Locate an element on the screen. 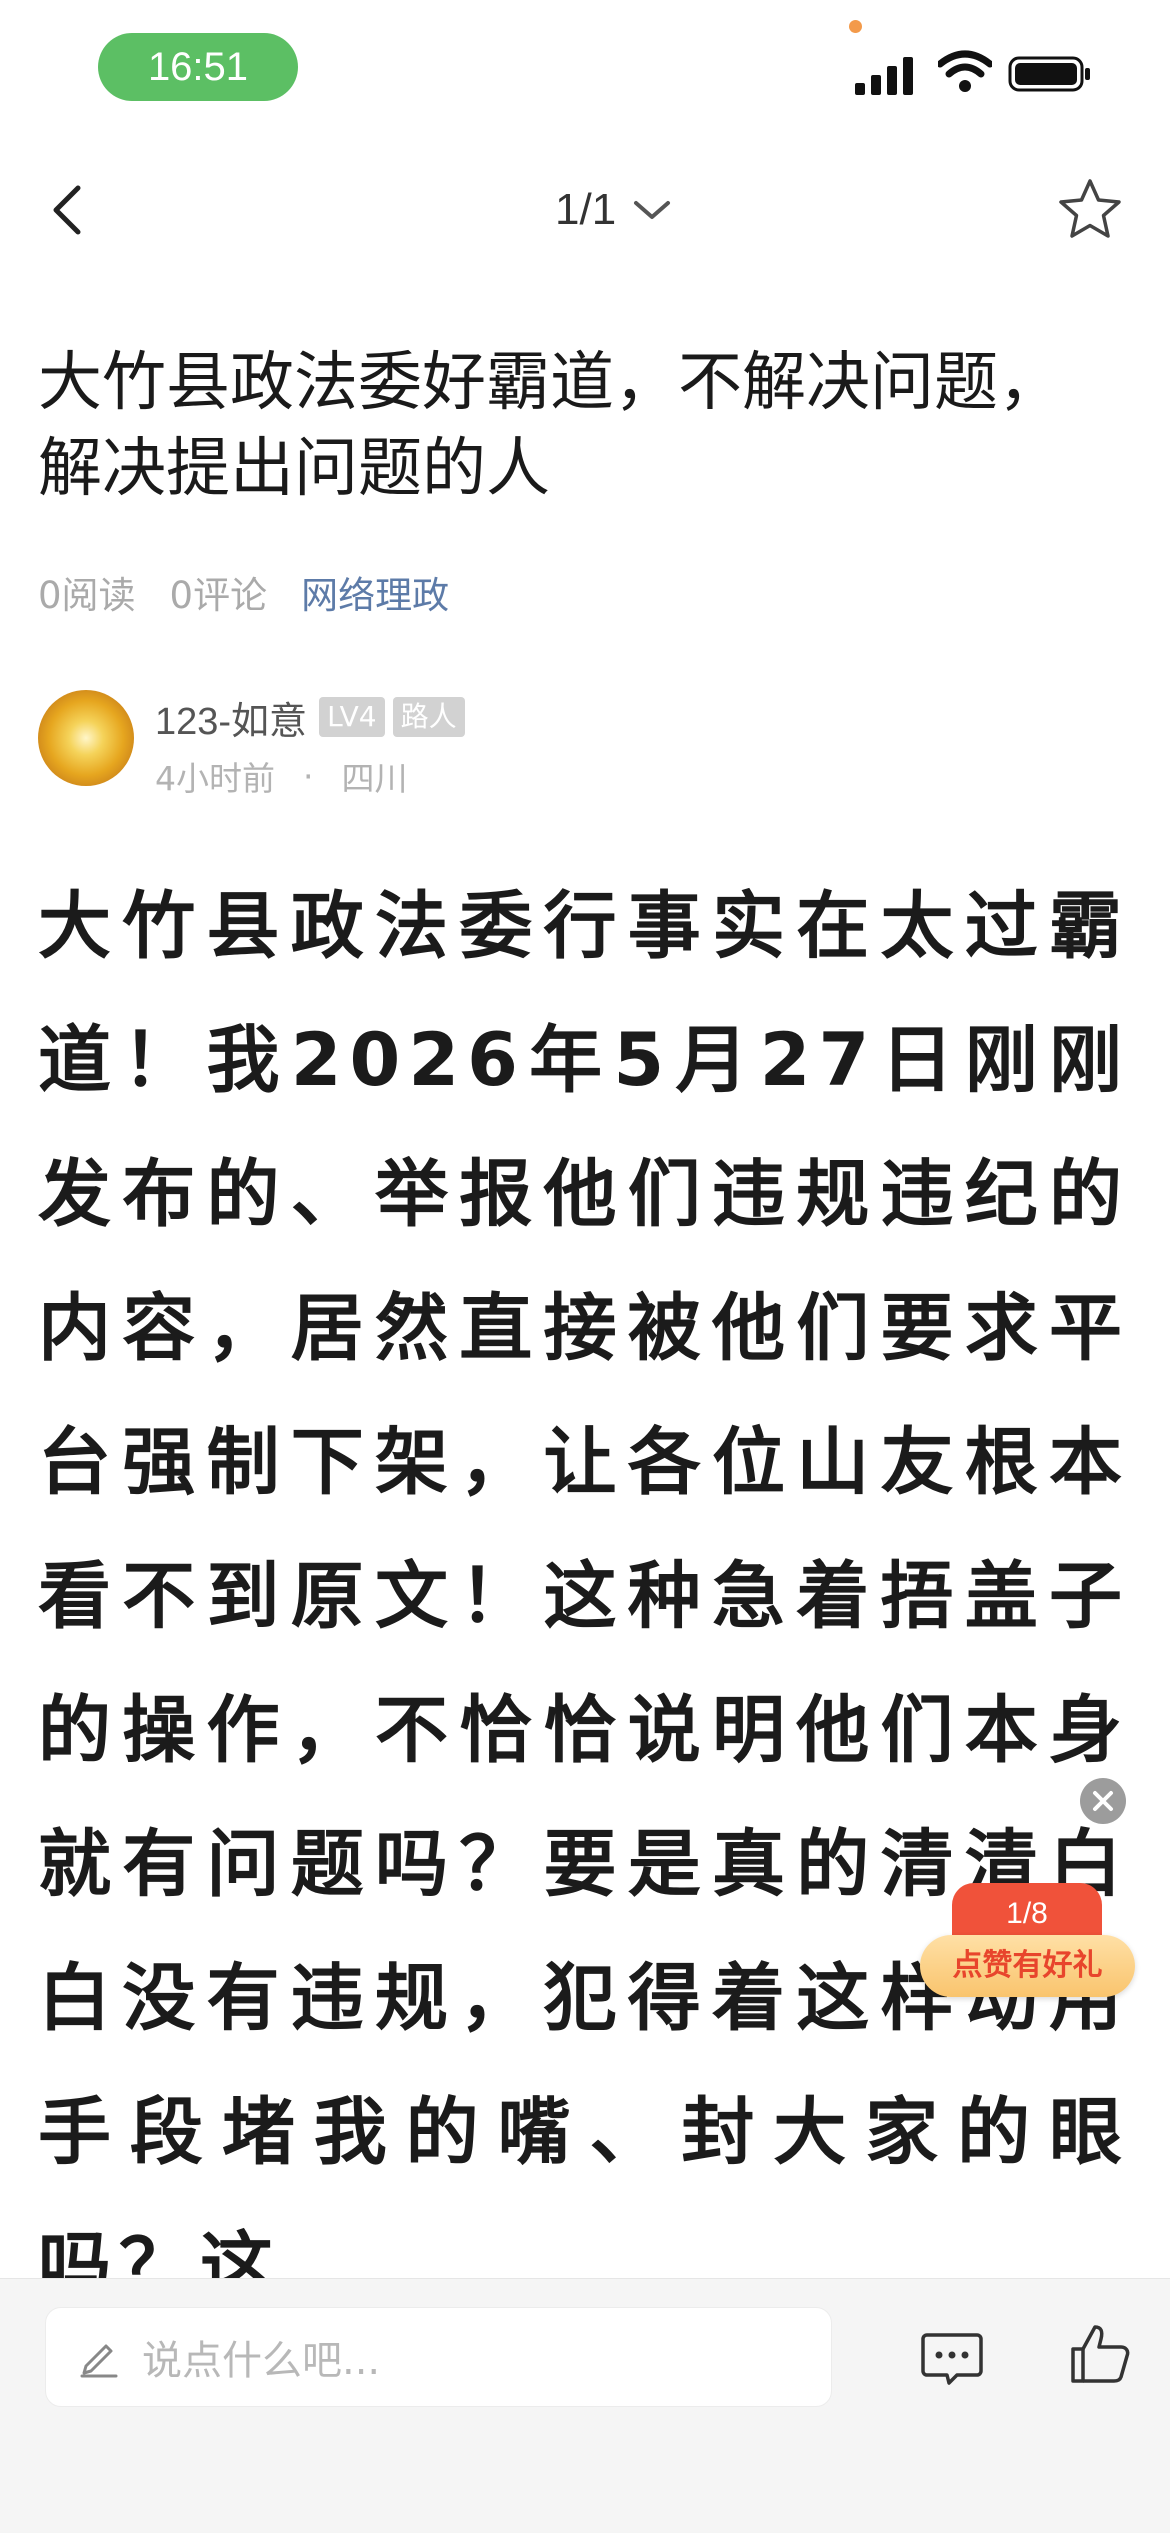  role-badge: 路人 is located at coordinates (428, 717).